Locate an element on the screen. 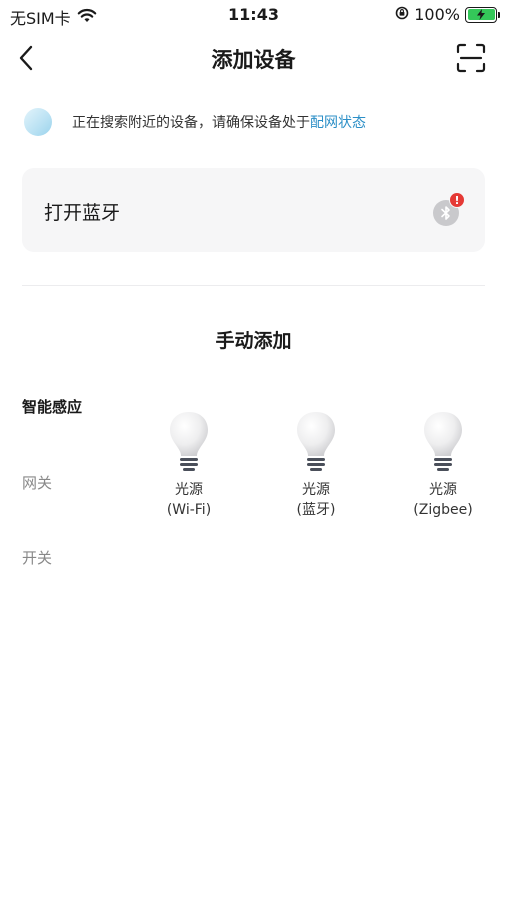 The height and width of the screenshot is (900, 507). category-switch: 开关 is located at coordinates (37, 557).